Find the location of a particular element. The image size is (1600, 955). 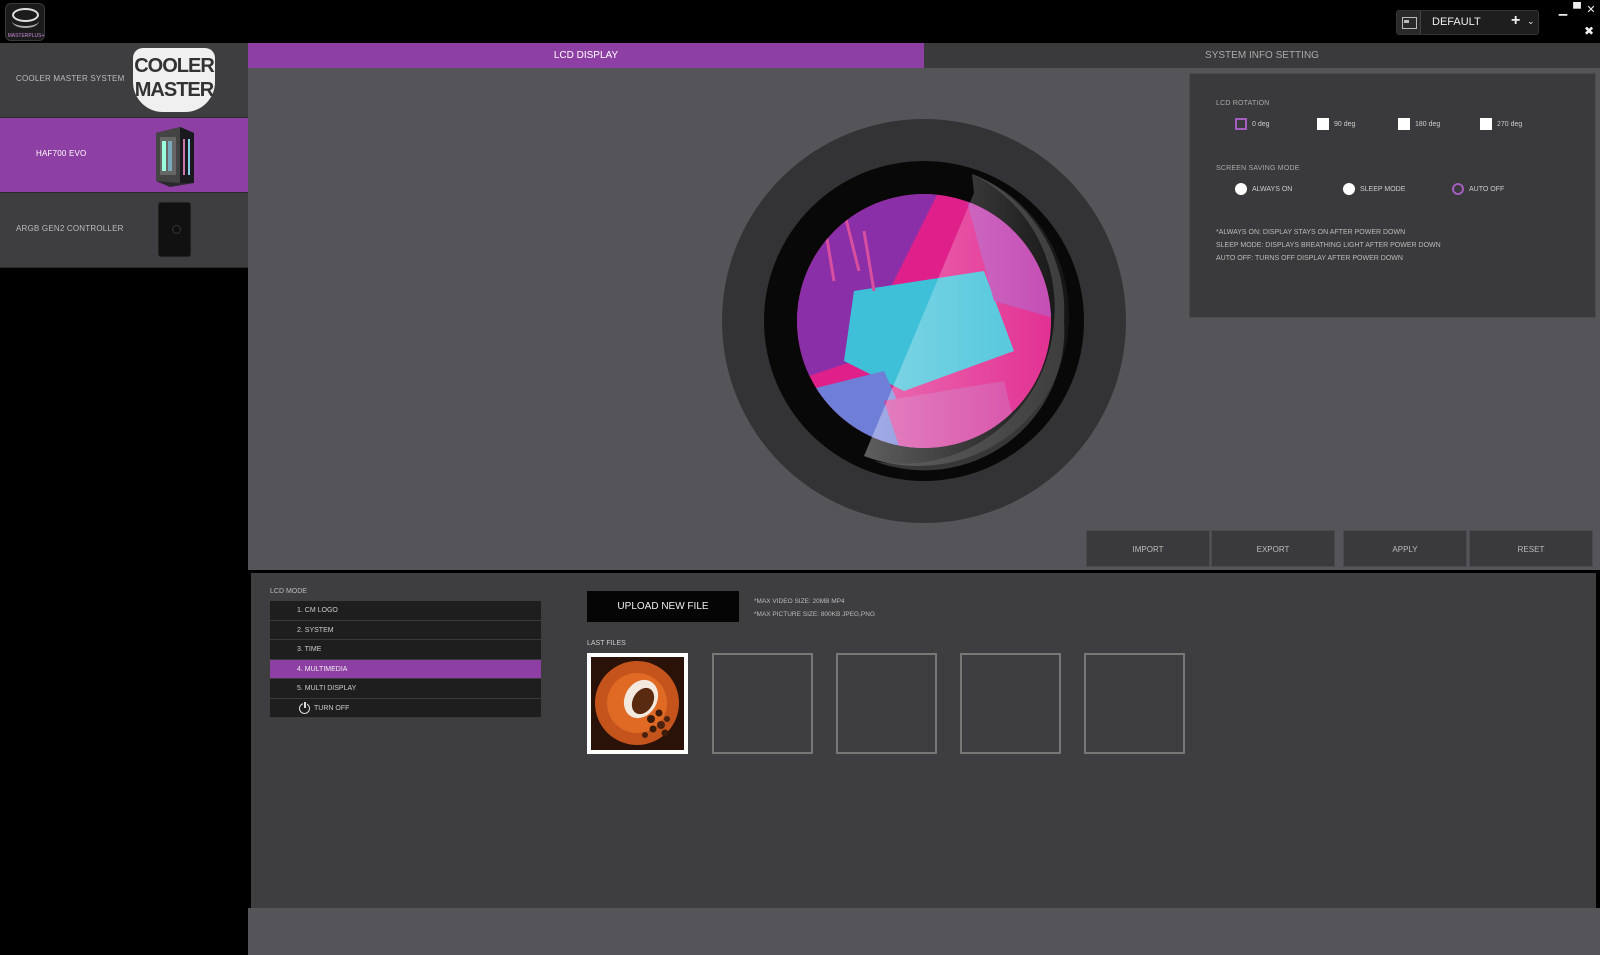

import-button: IMPORT is located at coordinates (1148, 548).